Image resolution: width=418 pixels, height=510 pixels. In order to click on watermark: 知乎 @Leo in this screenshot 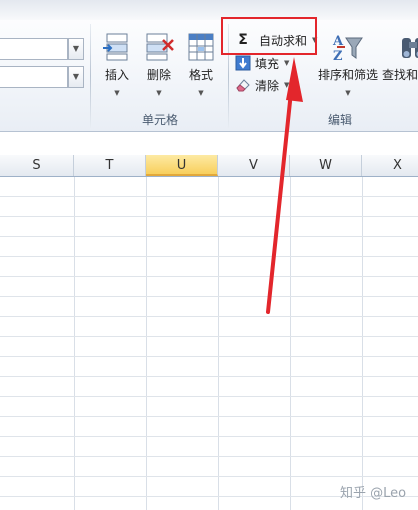, I will do `click(373, 493)`.